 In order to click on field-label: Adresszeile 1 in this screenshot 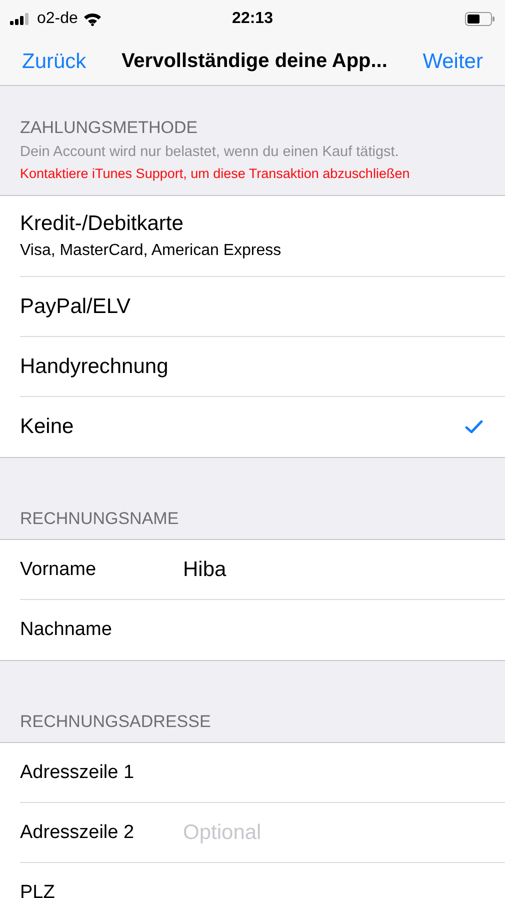, I will do `click(78, 773)`.